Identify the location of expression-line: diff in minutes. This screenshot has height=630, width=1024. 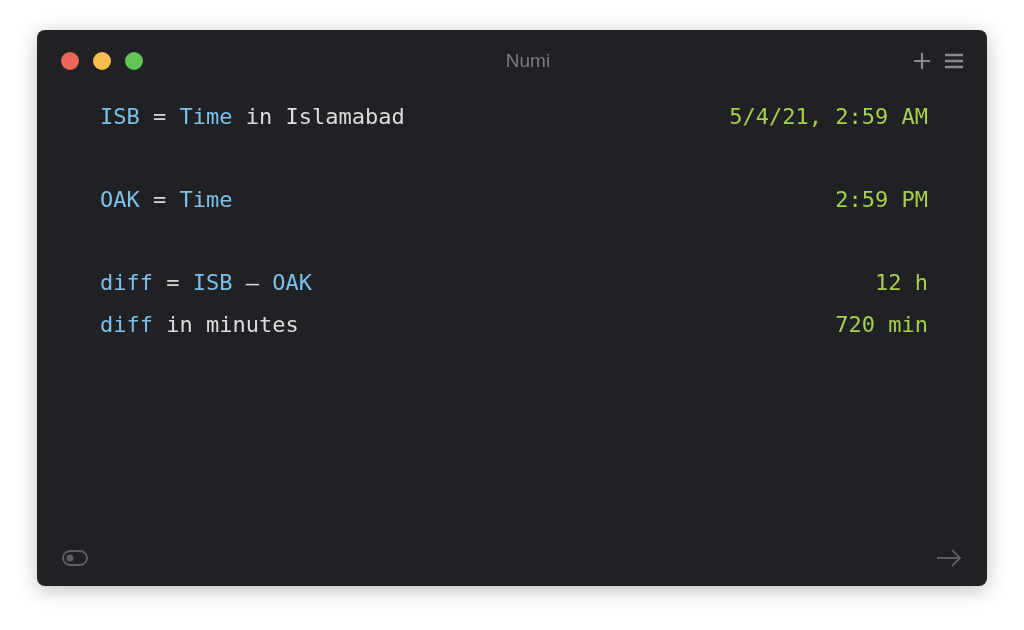
(199, 324).